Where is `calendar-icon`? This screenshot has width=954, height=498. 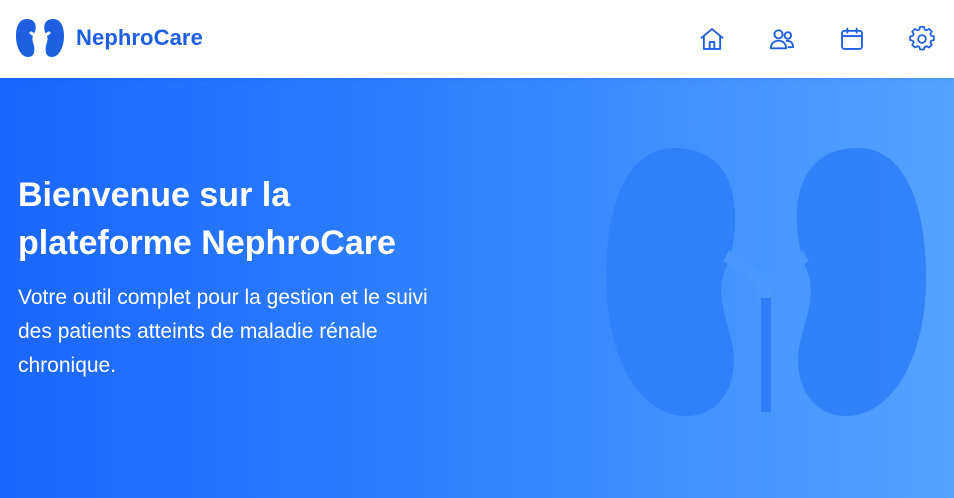 calendar-icon is located at coordinates (852, 38).